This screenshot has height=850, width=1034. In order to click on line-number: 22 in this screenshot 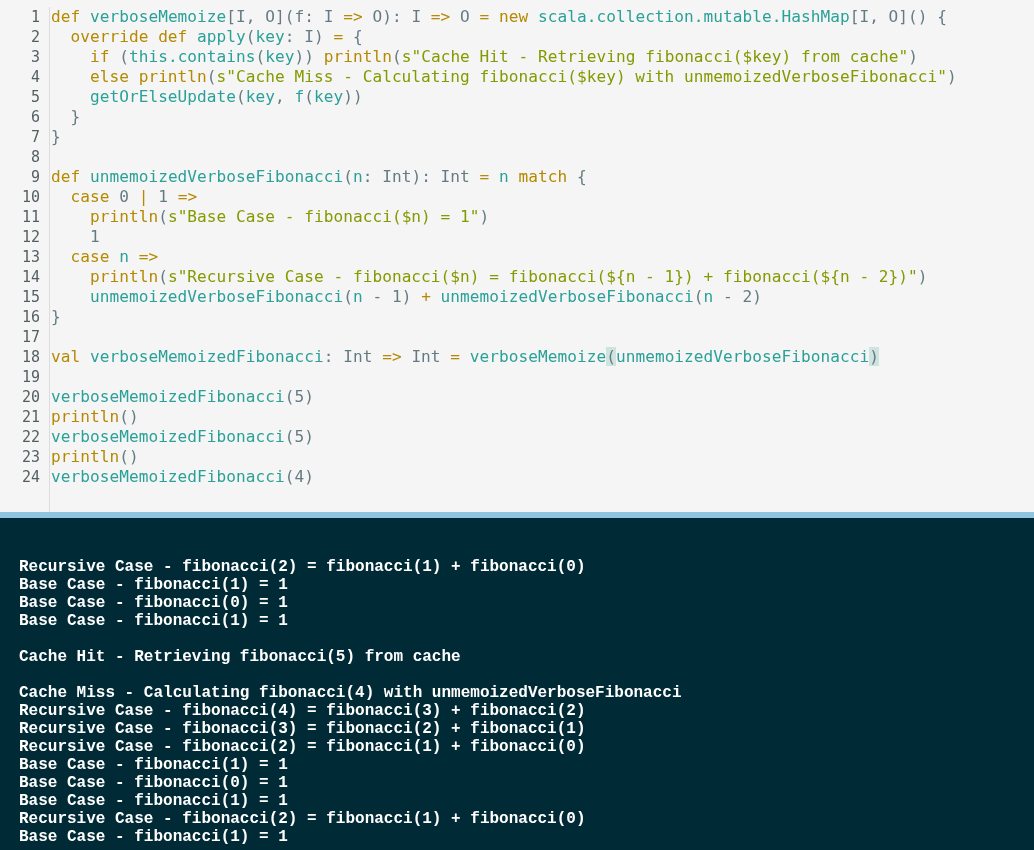, I will do `click(30, 437)`.